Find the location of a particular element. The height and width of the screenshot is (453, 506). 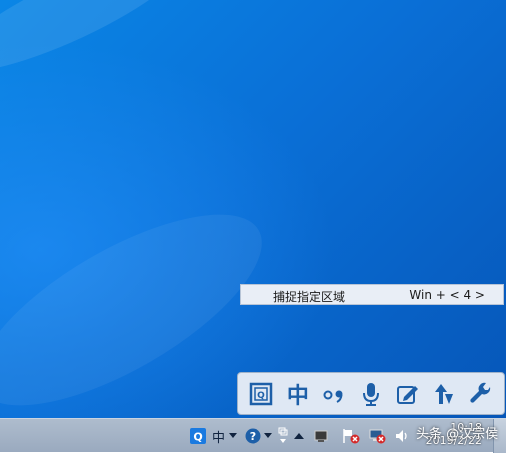

capture-region-button: Q is located at coordinates (261, 393).